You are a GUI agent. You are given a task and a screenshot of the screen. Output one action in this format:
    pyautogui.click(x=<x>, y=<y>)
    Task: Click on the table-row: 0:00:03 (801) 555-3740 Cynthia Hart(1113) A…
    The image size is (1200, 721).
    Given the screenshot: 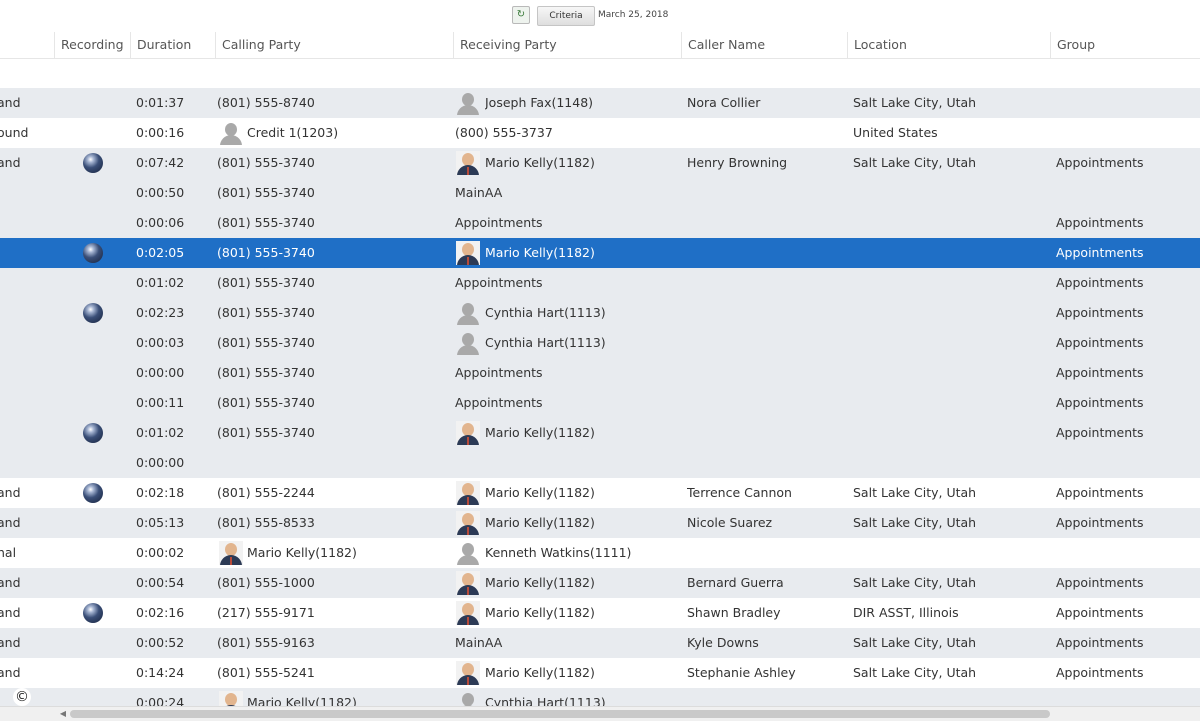 What is the action you would take?
    pyautogui.click(x=600, y=343)
    